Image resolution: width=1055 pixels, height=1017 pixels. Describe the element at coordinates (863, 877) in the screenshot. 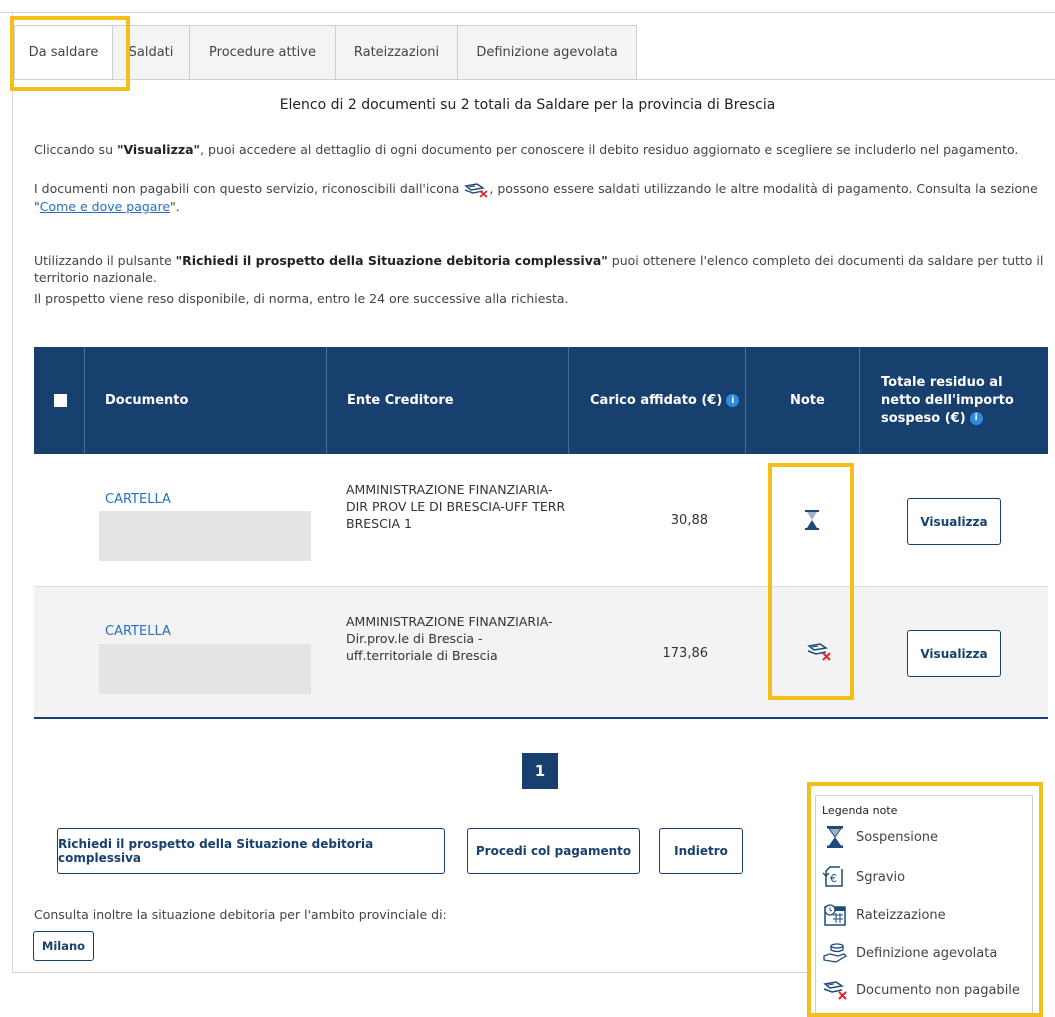

I see `legend-item-sgravio: € Sgravio` at that location.